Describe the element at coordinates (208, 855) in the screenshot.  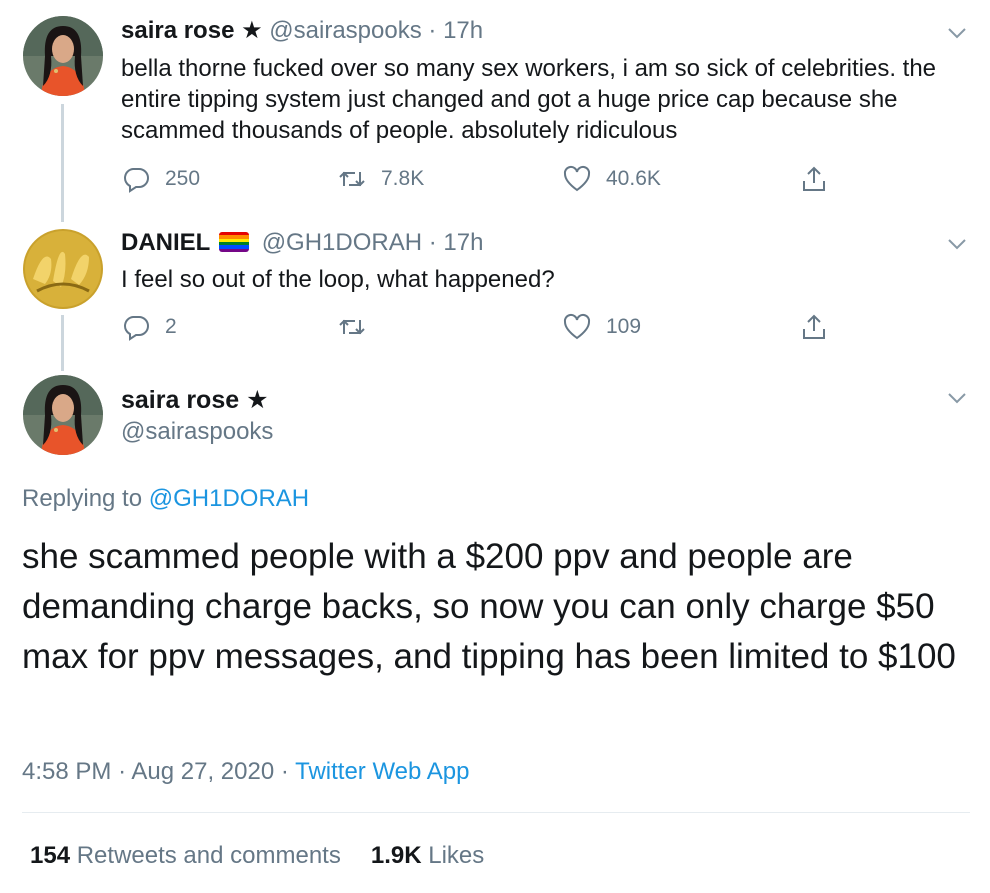
I see `retweet-label: Retweets and comments` at that location.